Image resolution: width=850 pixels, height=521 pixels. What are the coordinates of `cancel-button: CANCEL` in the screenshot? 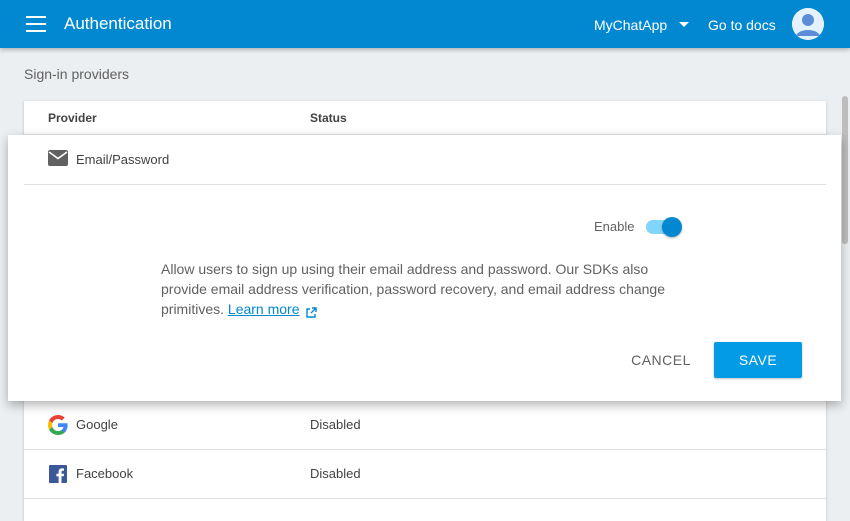 It's located at (661, 360).